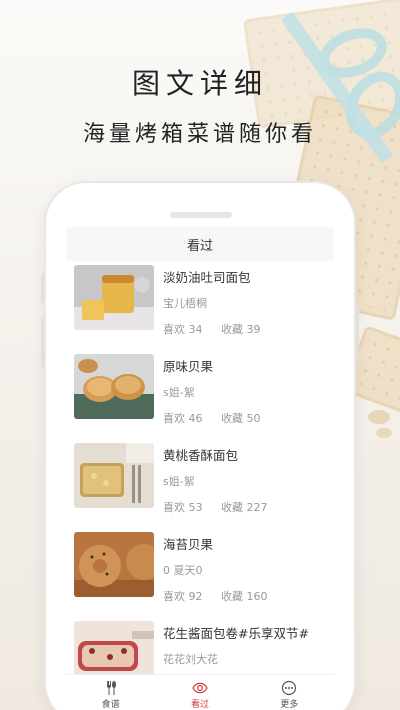 This screenshot has width=400, height=710. Describe the element at coordinates (289, 688) in the screenshot. I see `more-icon` at that location.